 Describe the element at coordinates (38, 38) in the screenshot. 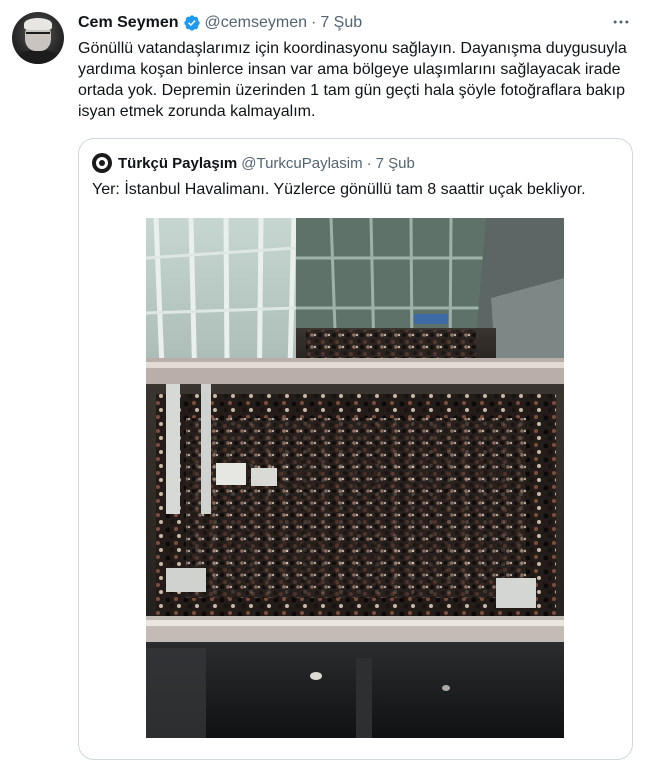

I see `author-avatar` at that location.